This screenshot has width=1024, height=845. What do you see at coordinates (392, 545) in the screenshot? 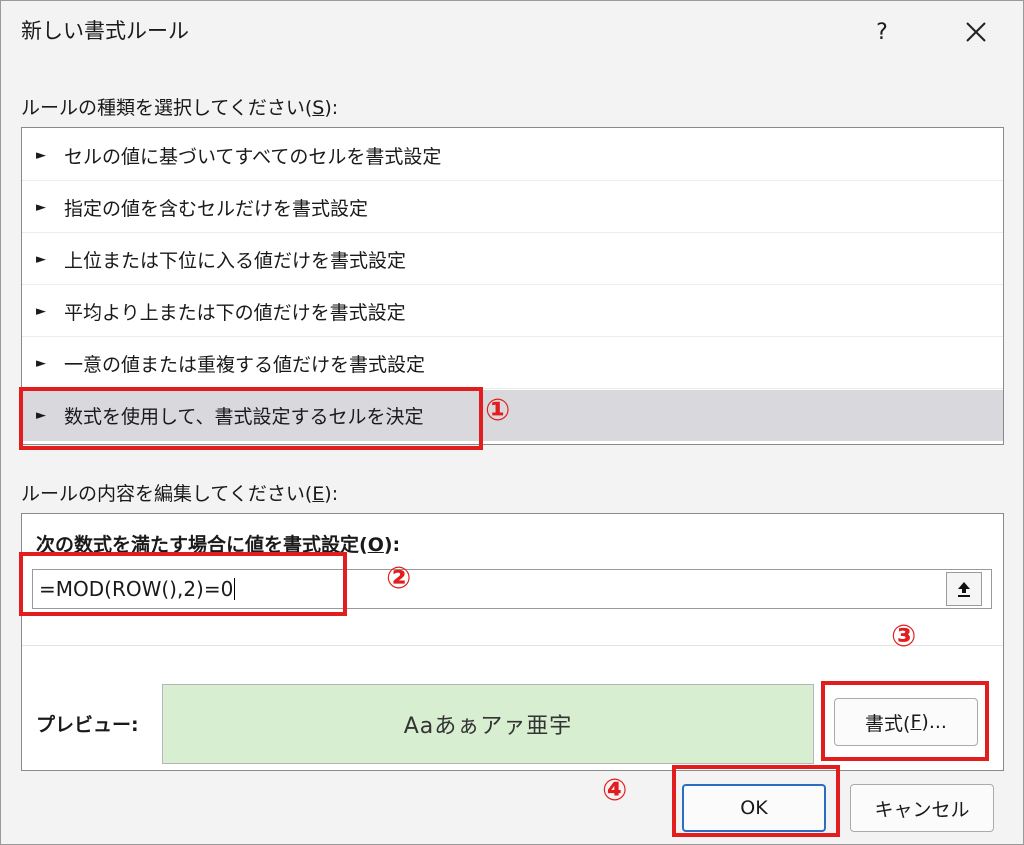
I see `formula-label-end: ):` at bounding box center [392, 545].